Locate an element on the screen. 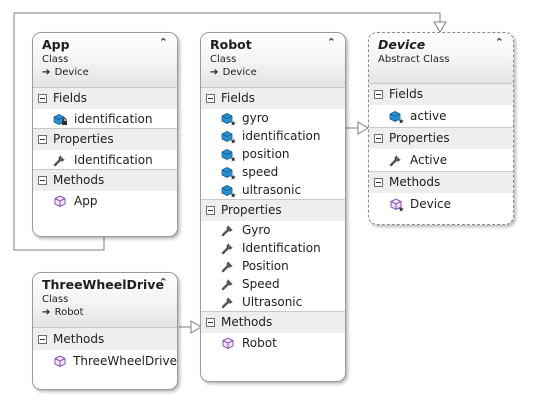 Image resolution: width=533 pixels, height=403 pixels. member-row: Gyro is located at coordinates (273, 230).